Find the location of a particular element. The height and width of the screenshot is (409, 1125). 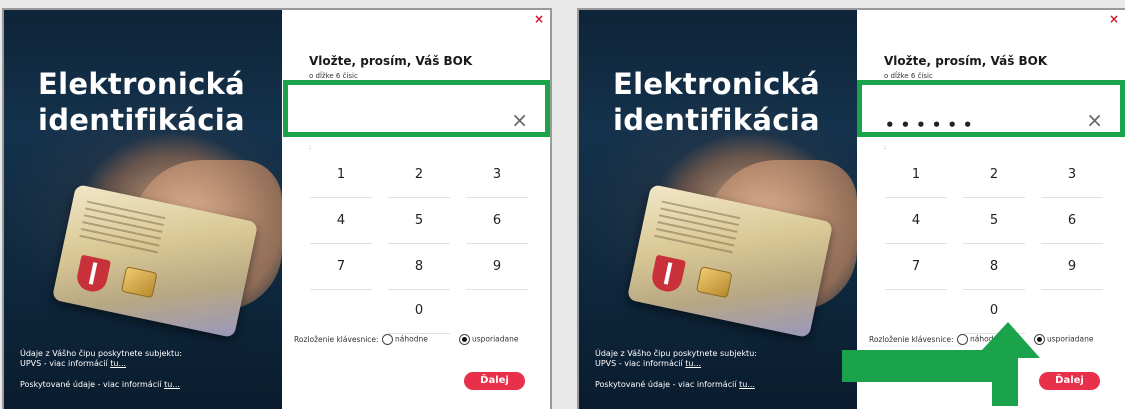

next-button: Ďalej is located at coordinates (494, 381).